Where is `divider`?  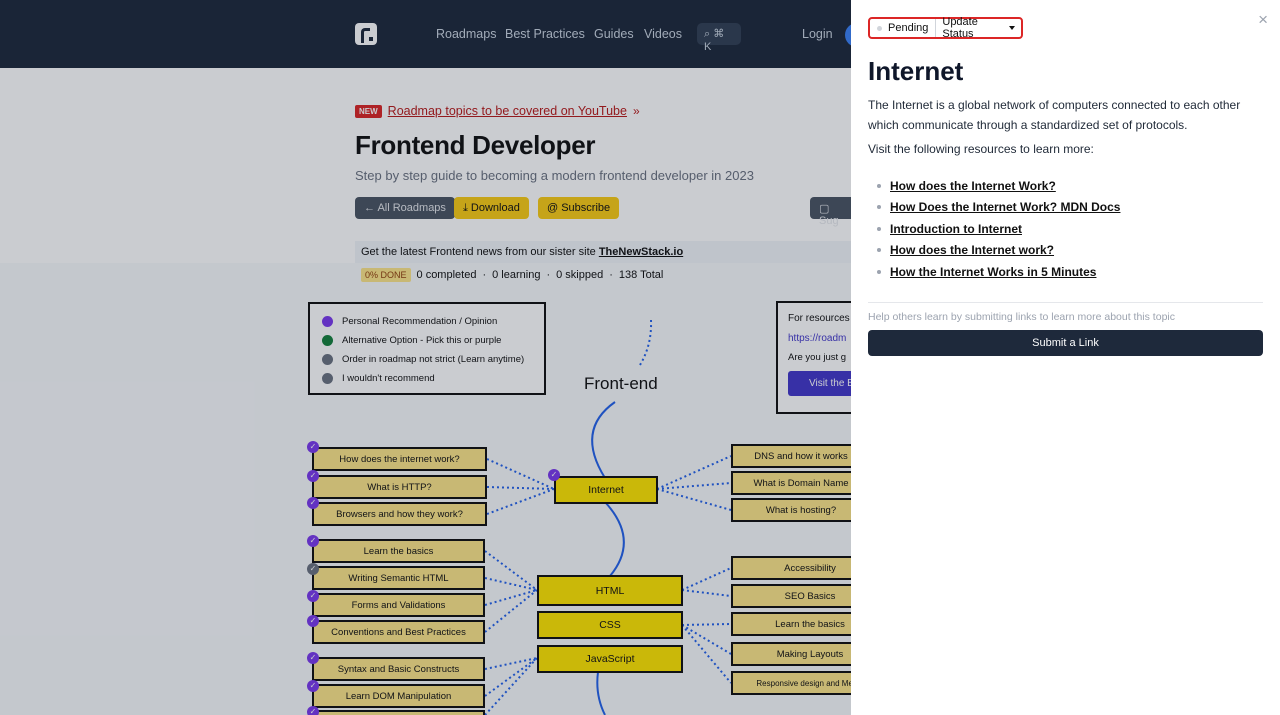
divider is located at coordinates (1065, 302).